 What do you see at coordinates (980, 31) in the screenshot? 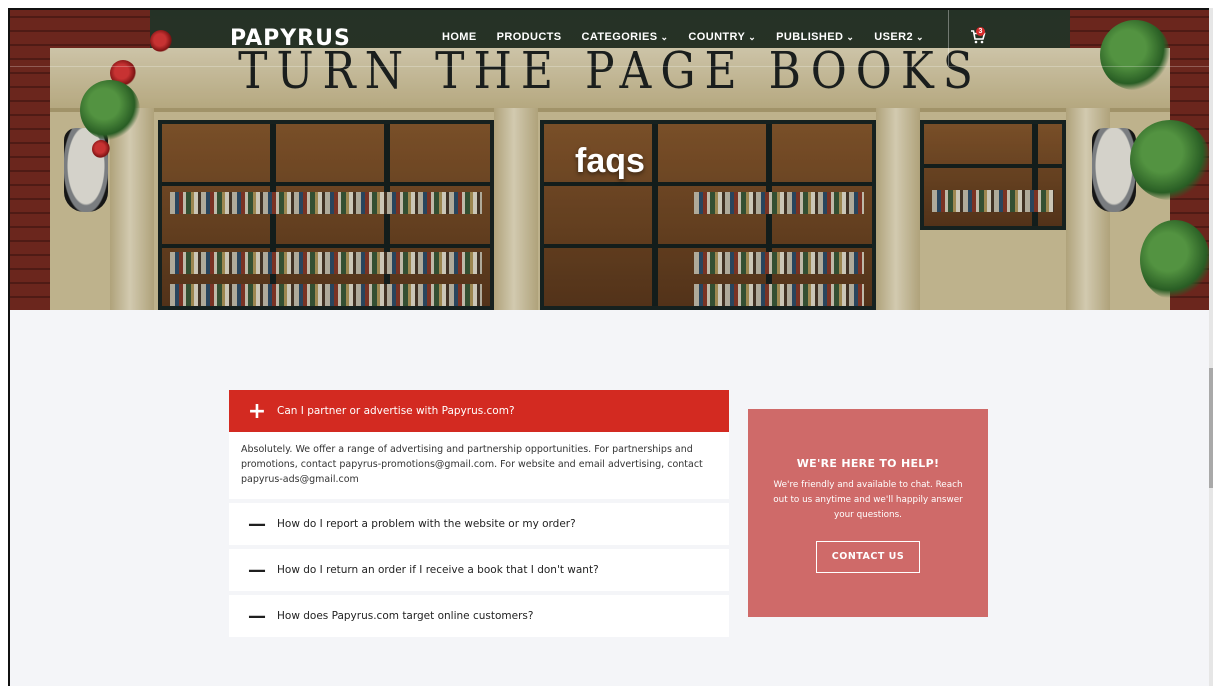
I see `cart-count-badge: 3` at bounding box center [980, 31].